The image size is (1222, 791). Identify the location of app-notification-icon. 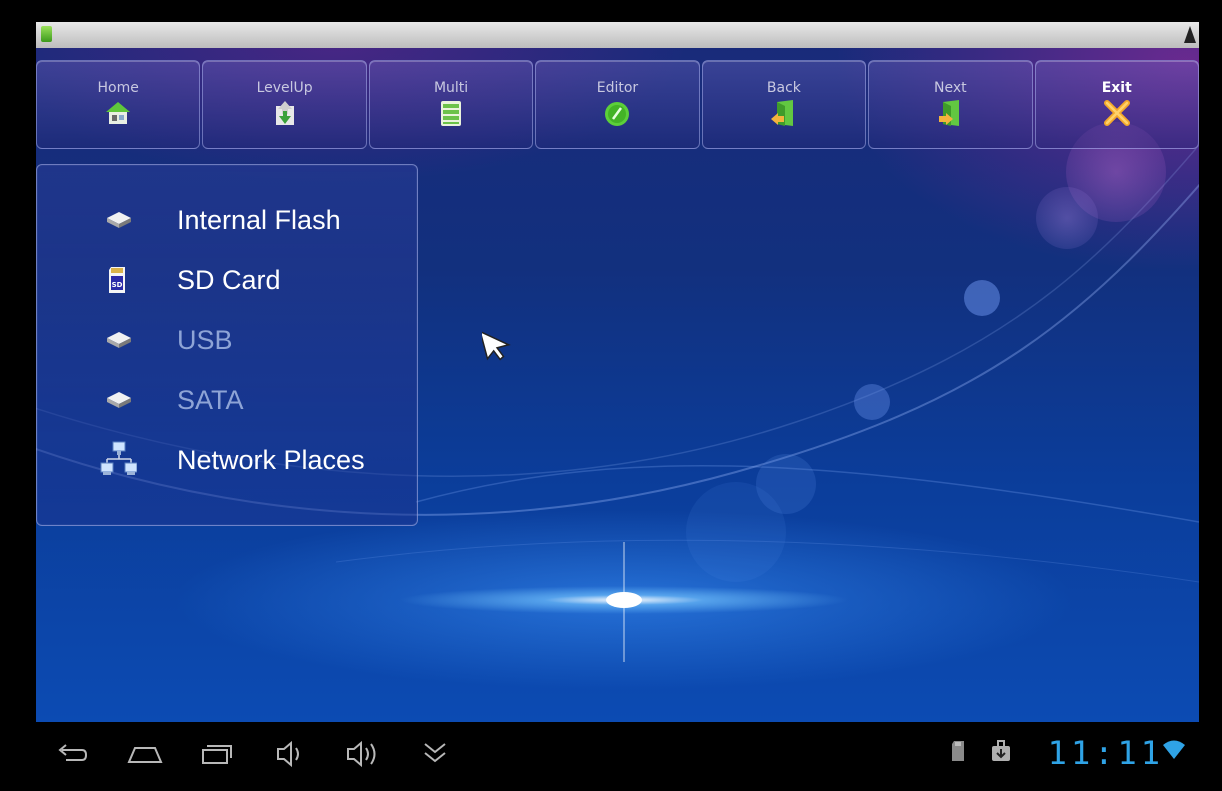
(46, 34).